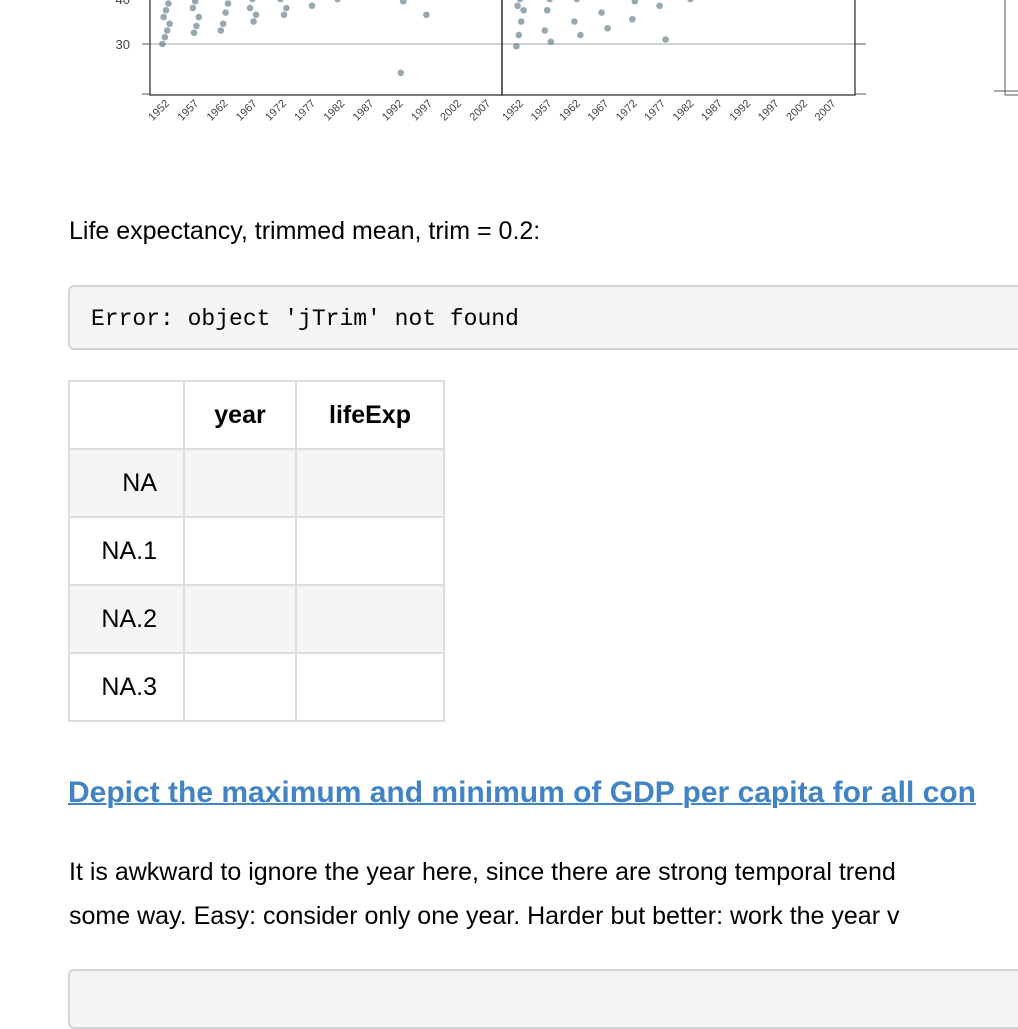  I want to click on y-tick-label: 30, so click(123, 44).